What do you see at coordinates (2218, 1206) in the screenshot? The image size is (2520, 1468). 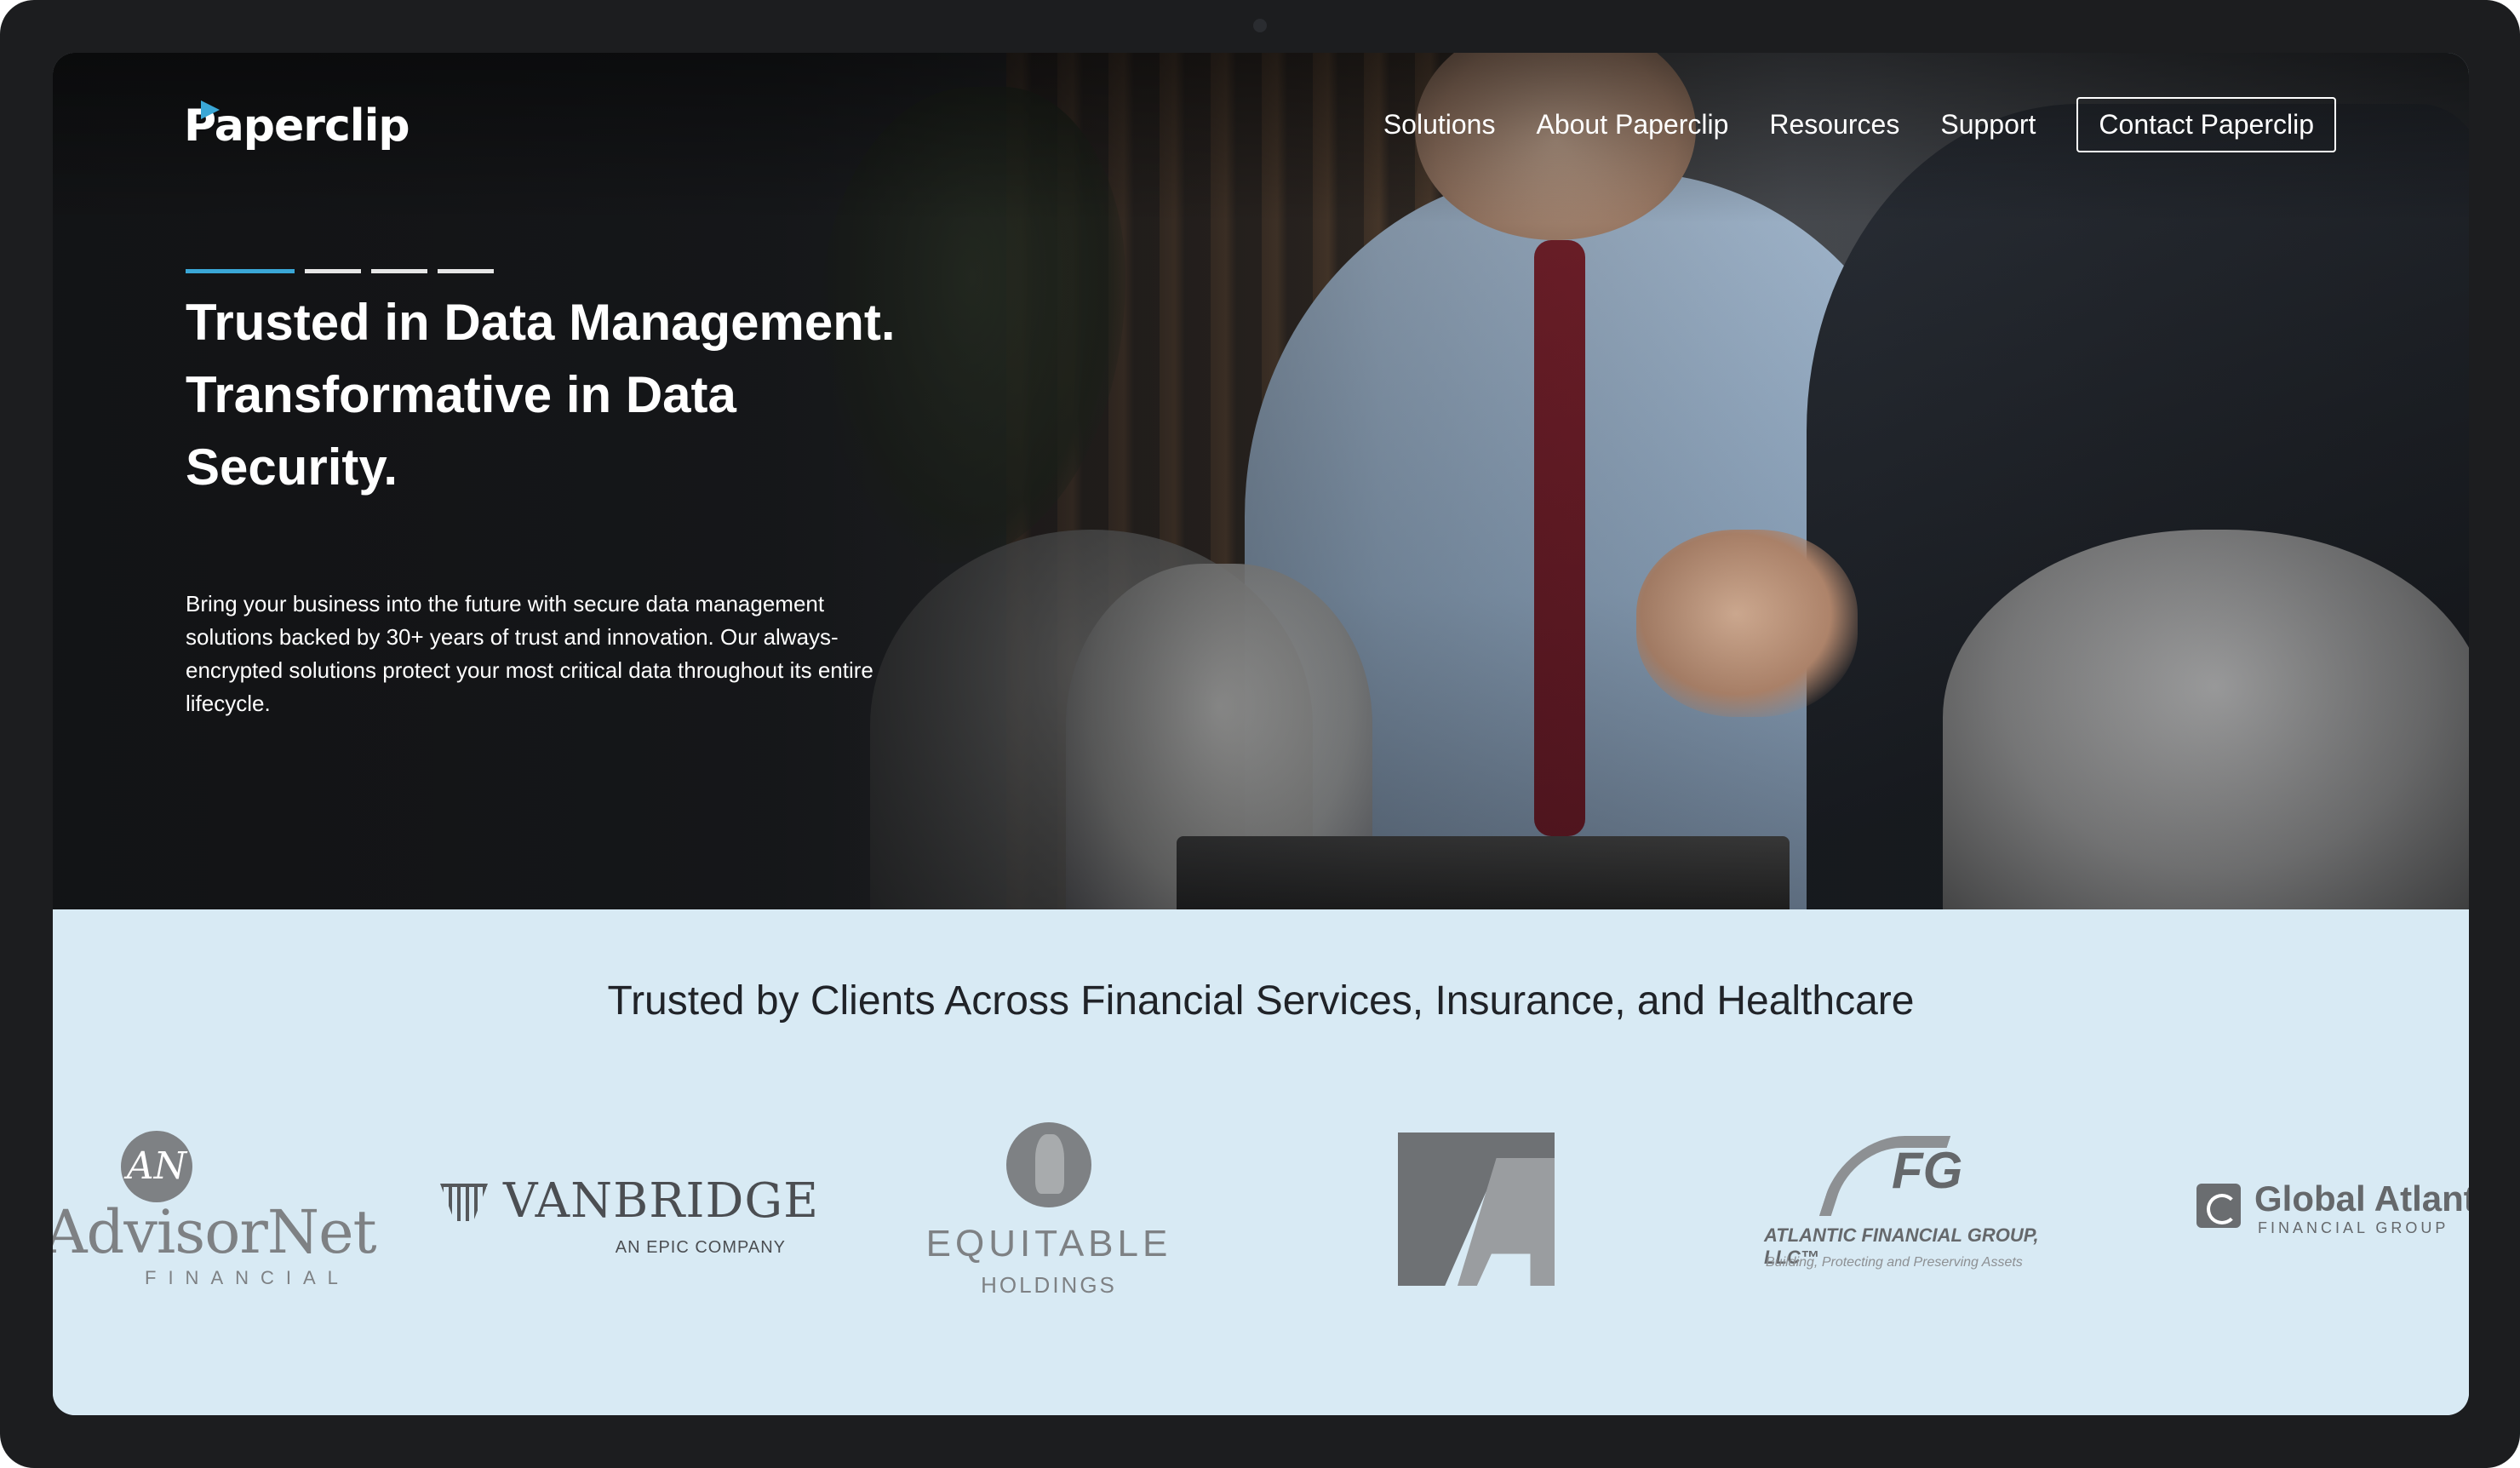 I see `global-atlantic-icon` at bounding box center [2218, 1206].